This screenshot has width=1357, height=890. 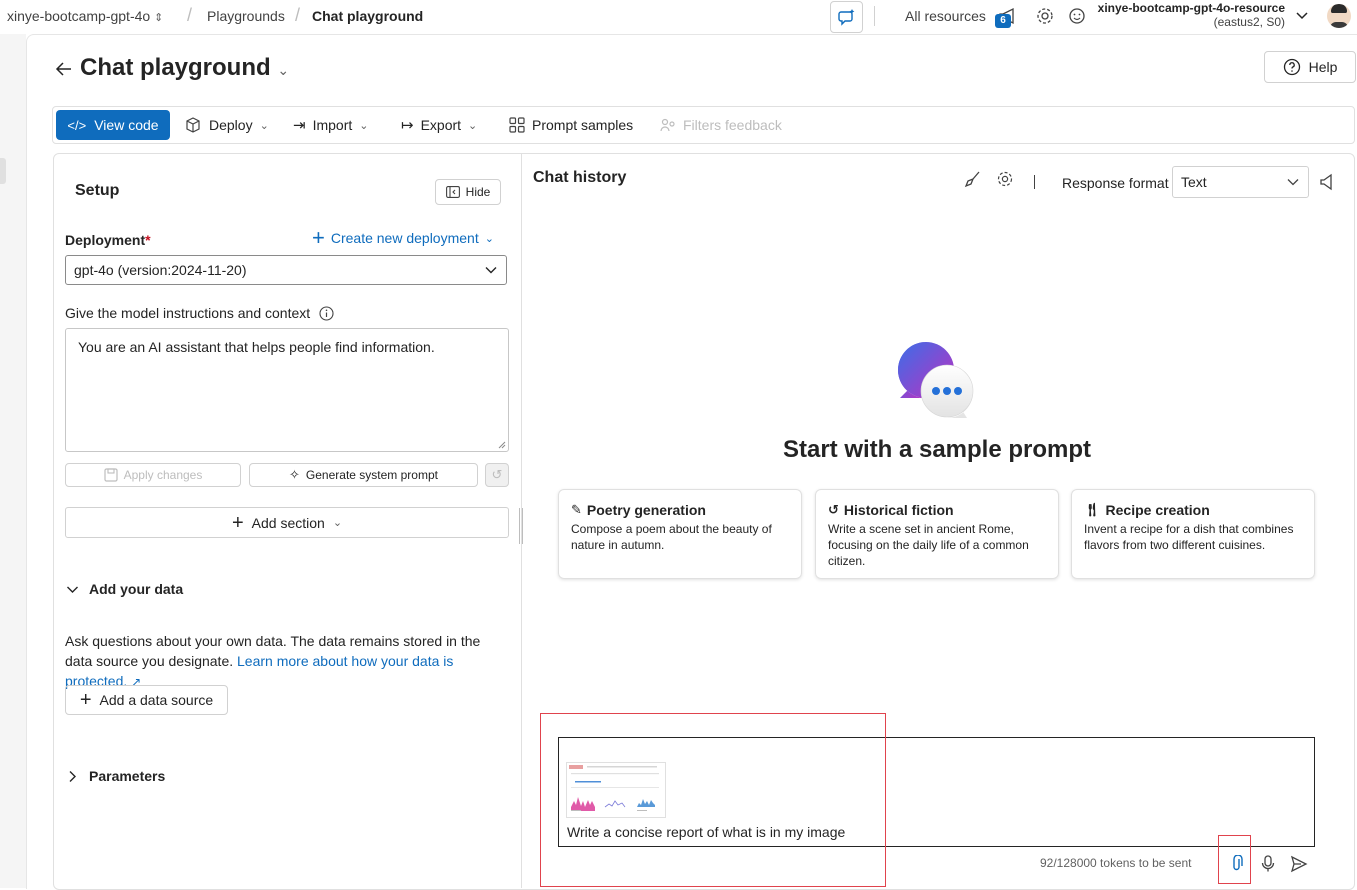 I want to click on deployment-select: gpt-4o (version:2024-11-20), so click(x=286, y=270).